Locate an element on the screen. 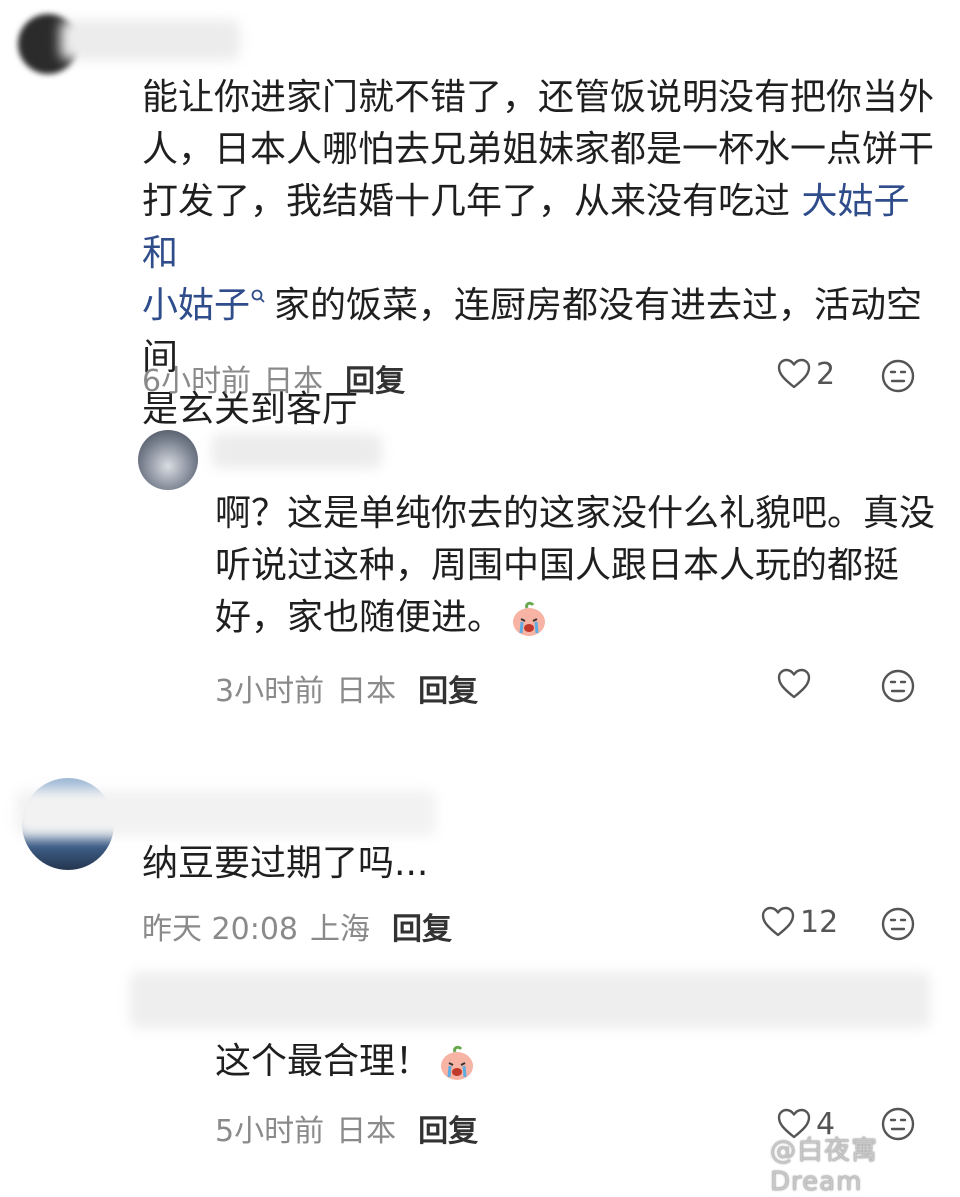 The height and width of the screenshot is (1197, 960). like-button: 2 is located at coordinates (805, 374).